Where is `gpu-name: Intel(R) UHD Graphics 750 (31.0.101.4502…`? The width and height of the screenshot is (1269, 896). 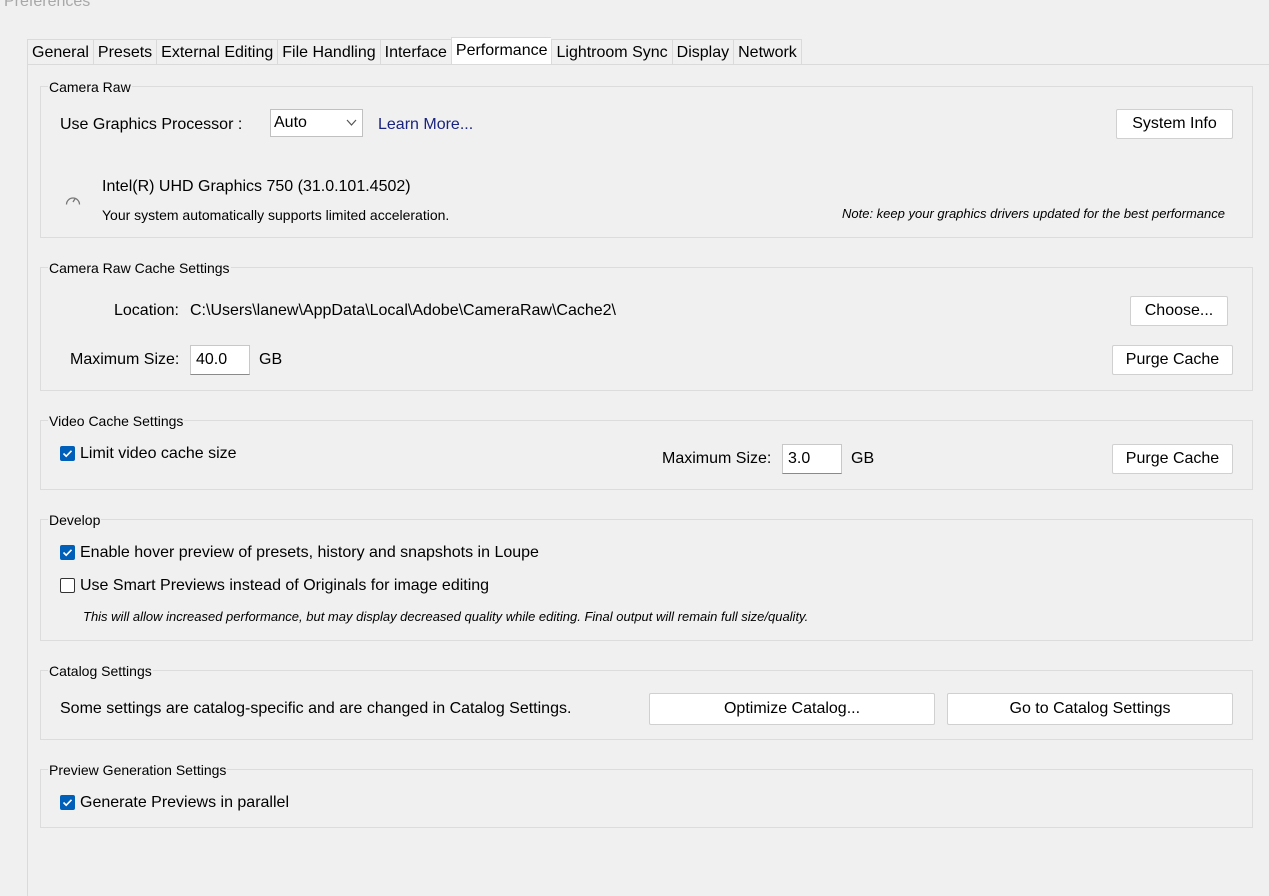
gpu-name: Intel(R) UHD Graphics 750 (31.0.101.4502… is located at coordinates (256, 186).